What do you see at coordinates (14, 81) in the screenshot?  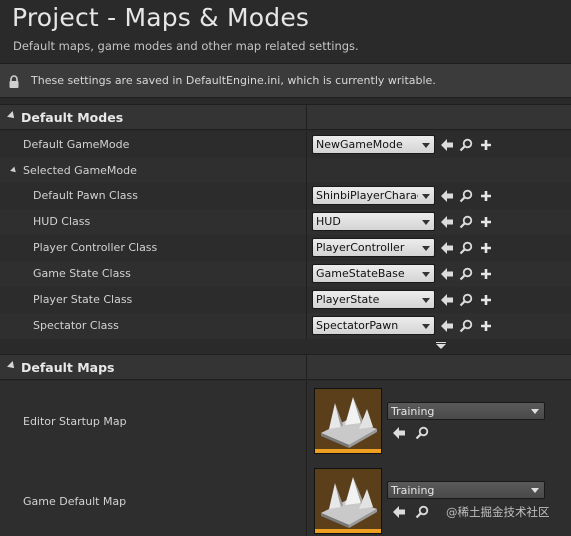 I see `lock-icon` at bounding box center [14, 81].